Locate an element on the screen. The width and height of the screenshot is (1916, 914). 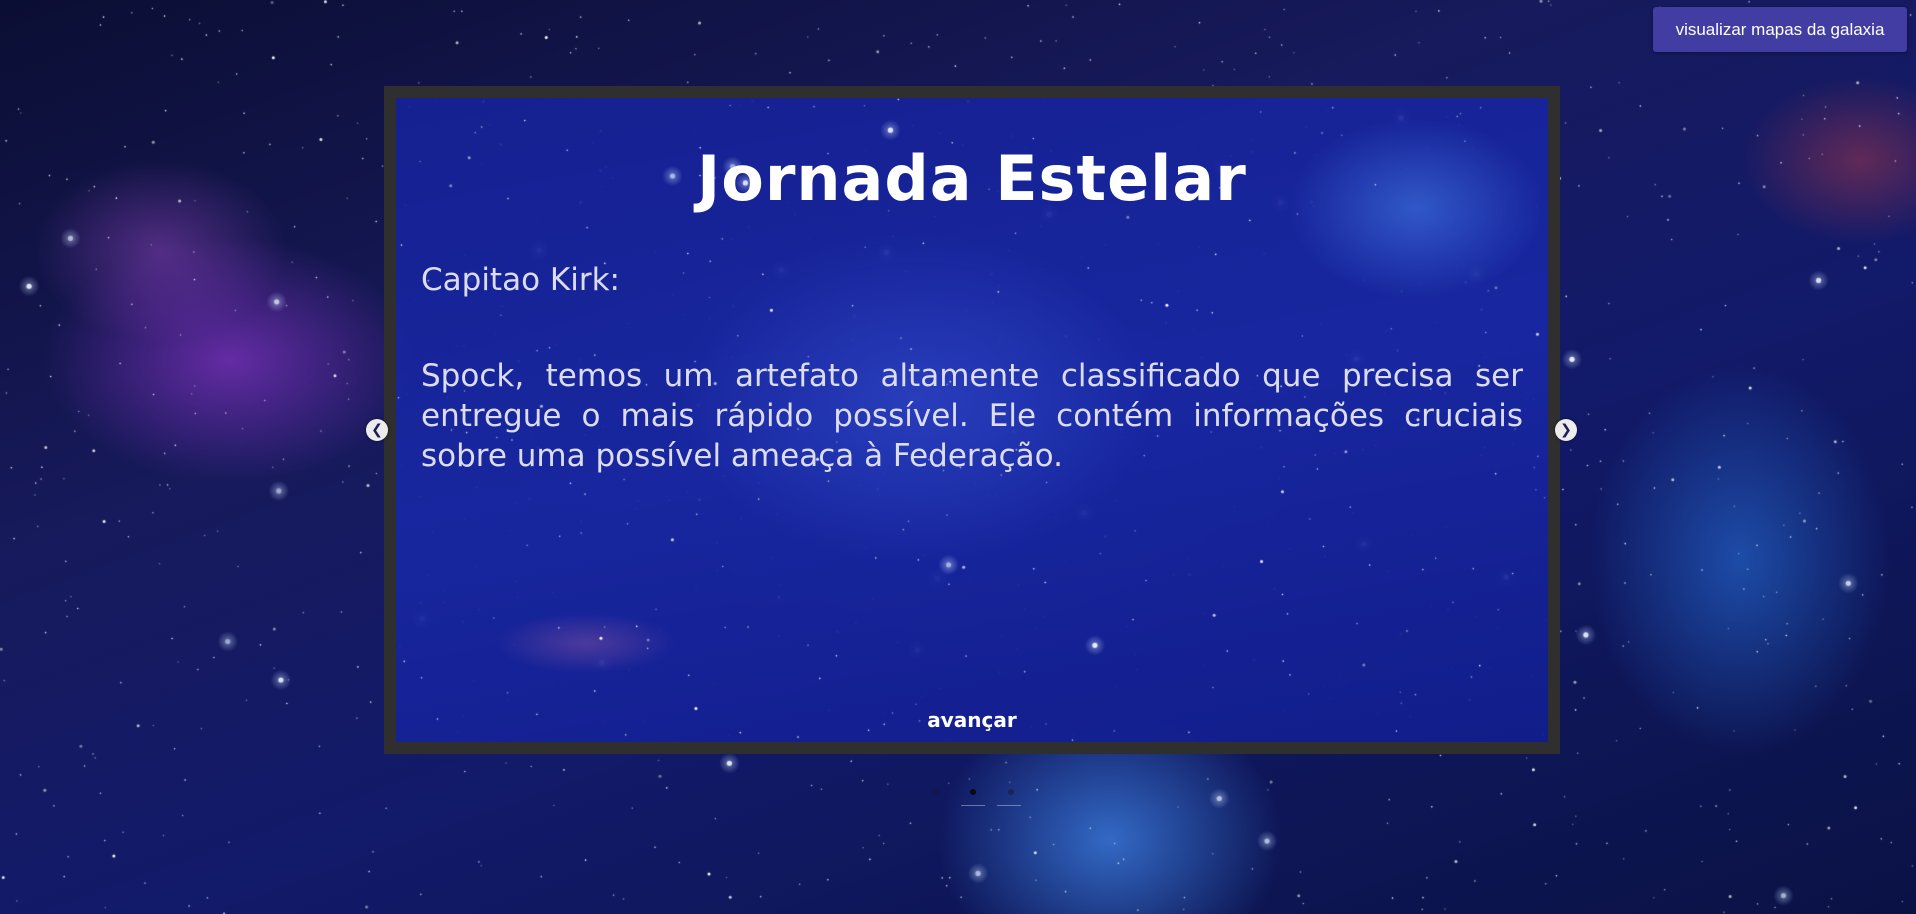
chevron-left-icon: ❮ is located at coordinates (377, 430).